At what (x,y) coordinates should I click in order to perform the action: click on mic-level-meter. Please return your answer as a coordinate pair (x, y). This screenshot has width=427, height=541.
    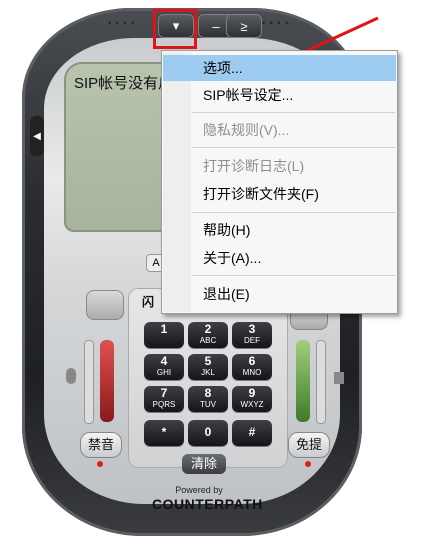
    Looking at the image, I should click on (107, 381).